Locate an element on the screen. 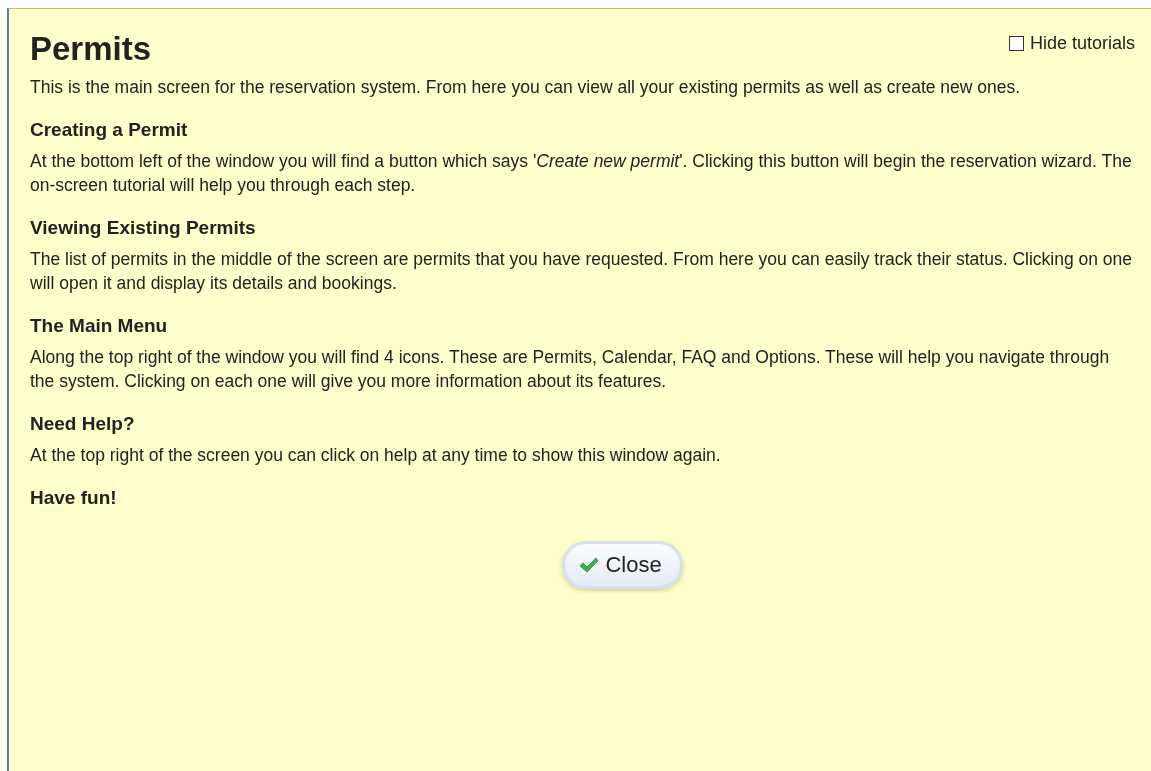 The width and height of the screenshot is (1151, 771). section-heading: Have fun! is located at coordinates (74, 497).